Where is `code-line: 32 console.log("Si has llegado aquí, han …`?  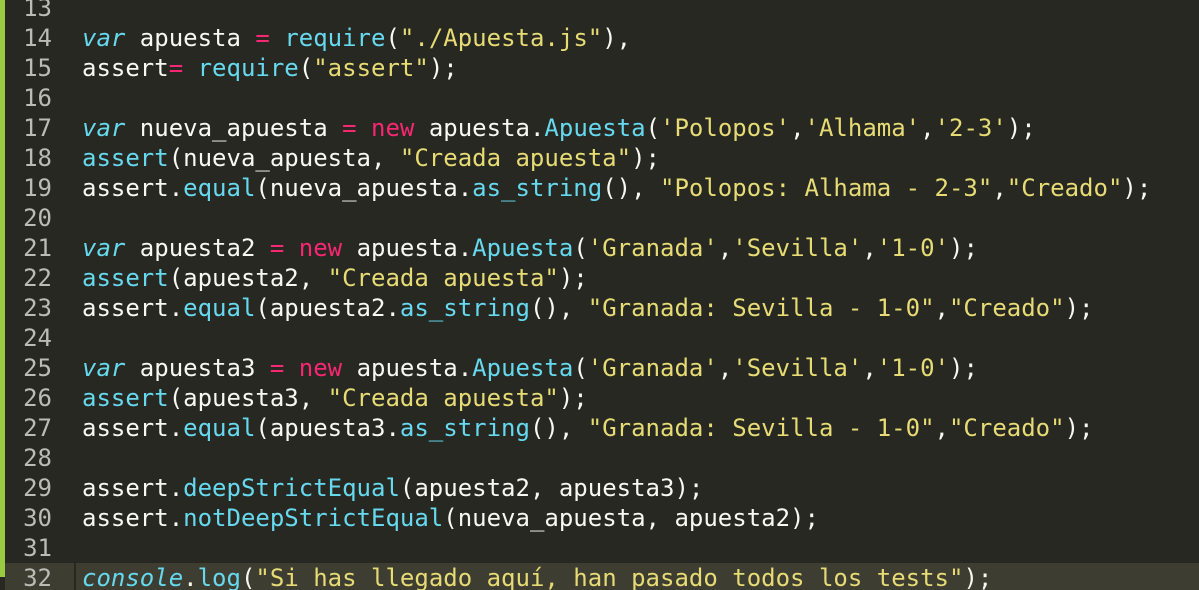
code-line: 32 console.log("Si has llegado aquí, han … is located at coordinates (599, 576).